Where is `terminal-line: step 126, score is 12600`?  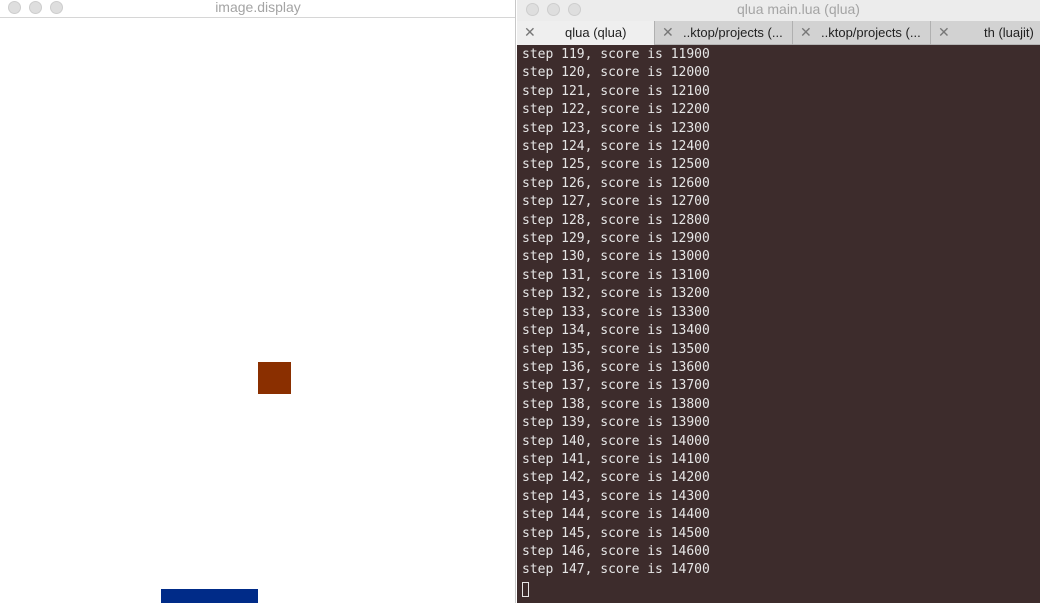
terminal-line: step 126, score is 12600 is located at coordinates (616, 183).